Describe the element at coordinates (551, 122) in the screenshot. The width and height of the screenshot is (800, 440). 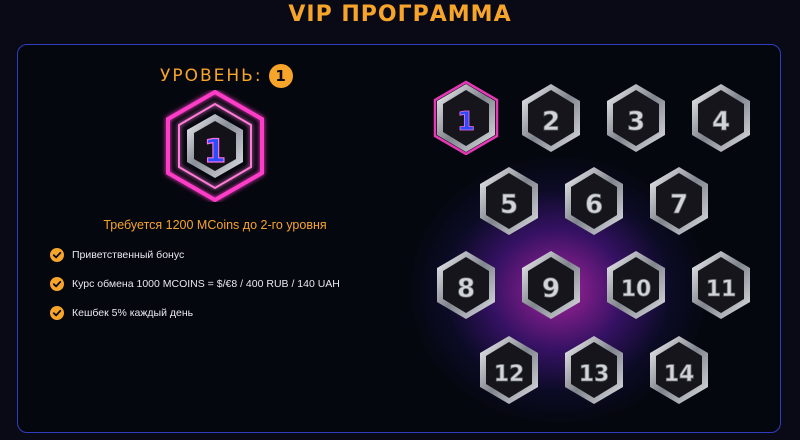
I see `level-badge-number: 2` at that location.